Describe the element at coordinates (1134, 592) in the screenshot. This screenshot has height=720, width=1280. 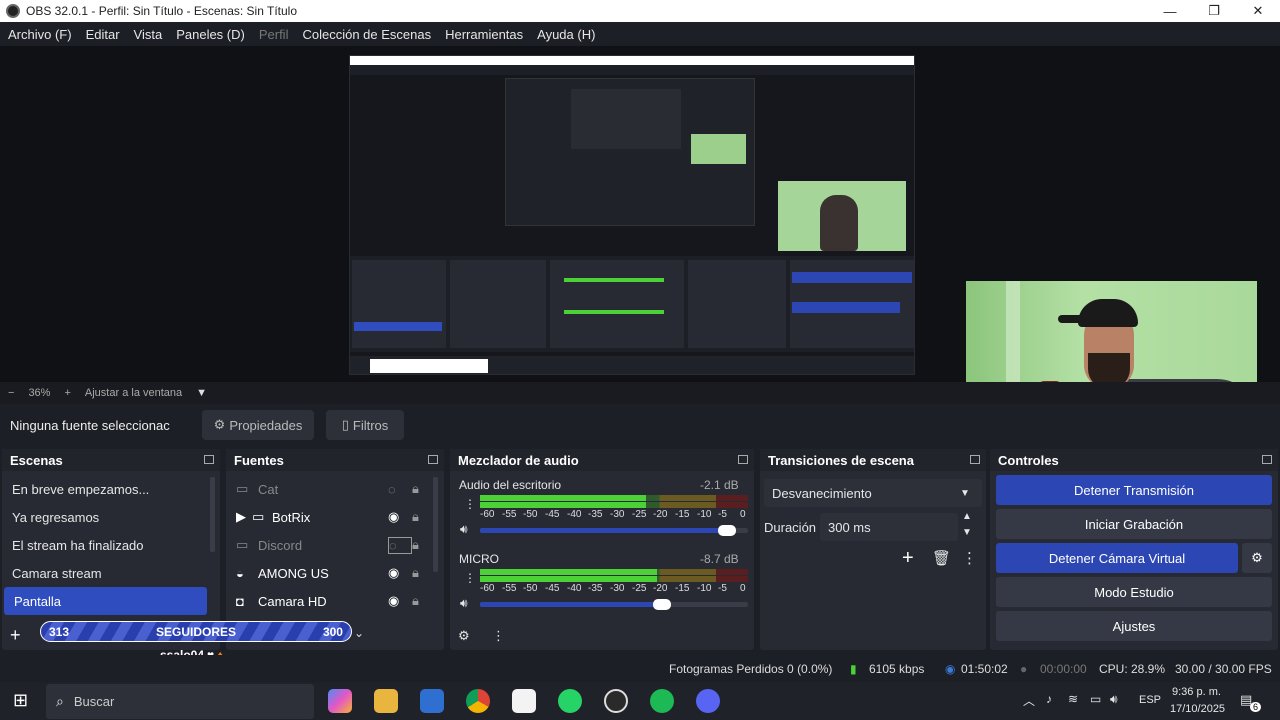
I see `studio-mode-button: Modo Estudio` at that location.